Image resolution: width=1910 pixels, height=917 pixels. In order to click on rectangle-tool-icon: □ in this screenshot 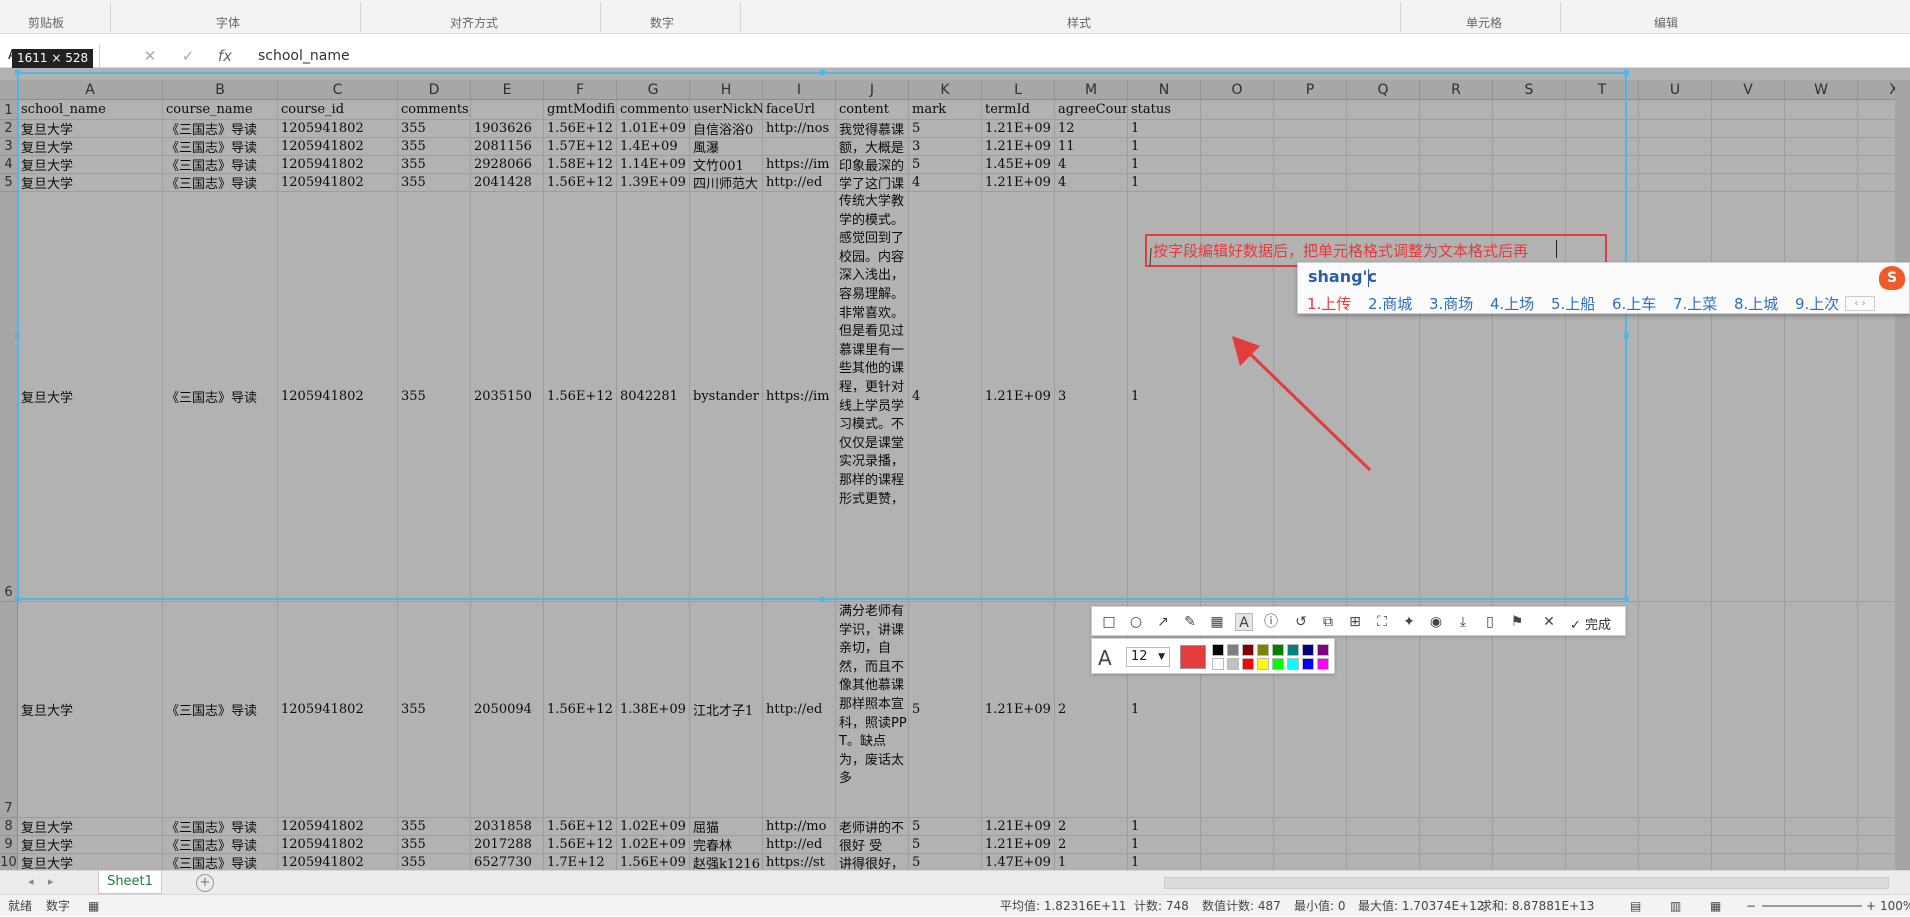, I will do `click(1109, 622)`.